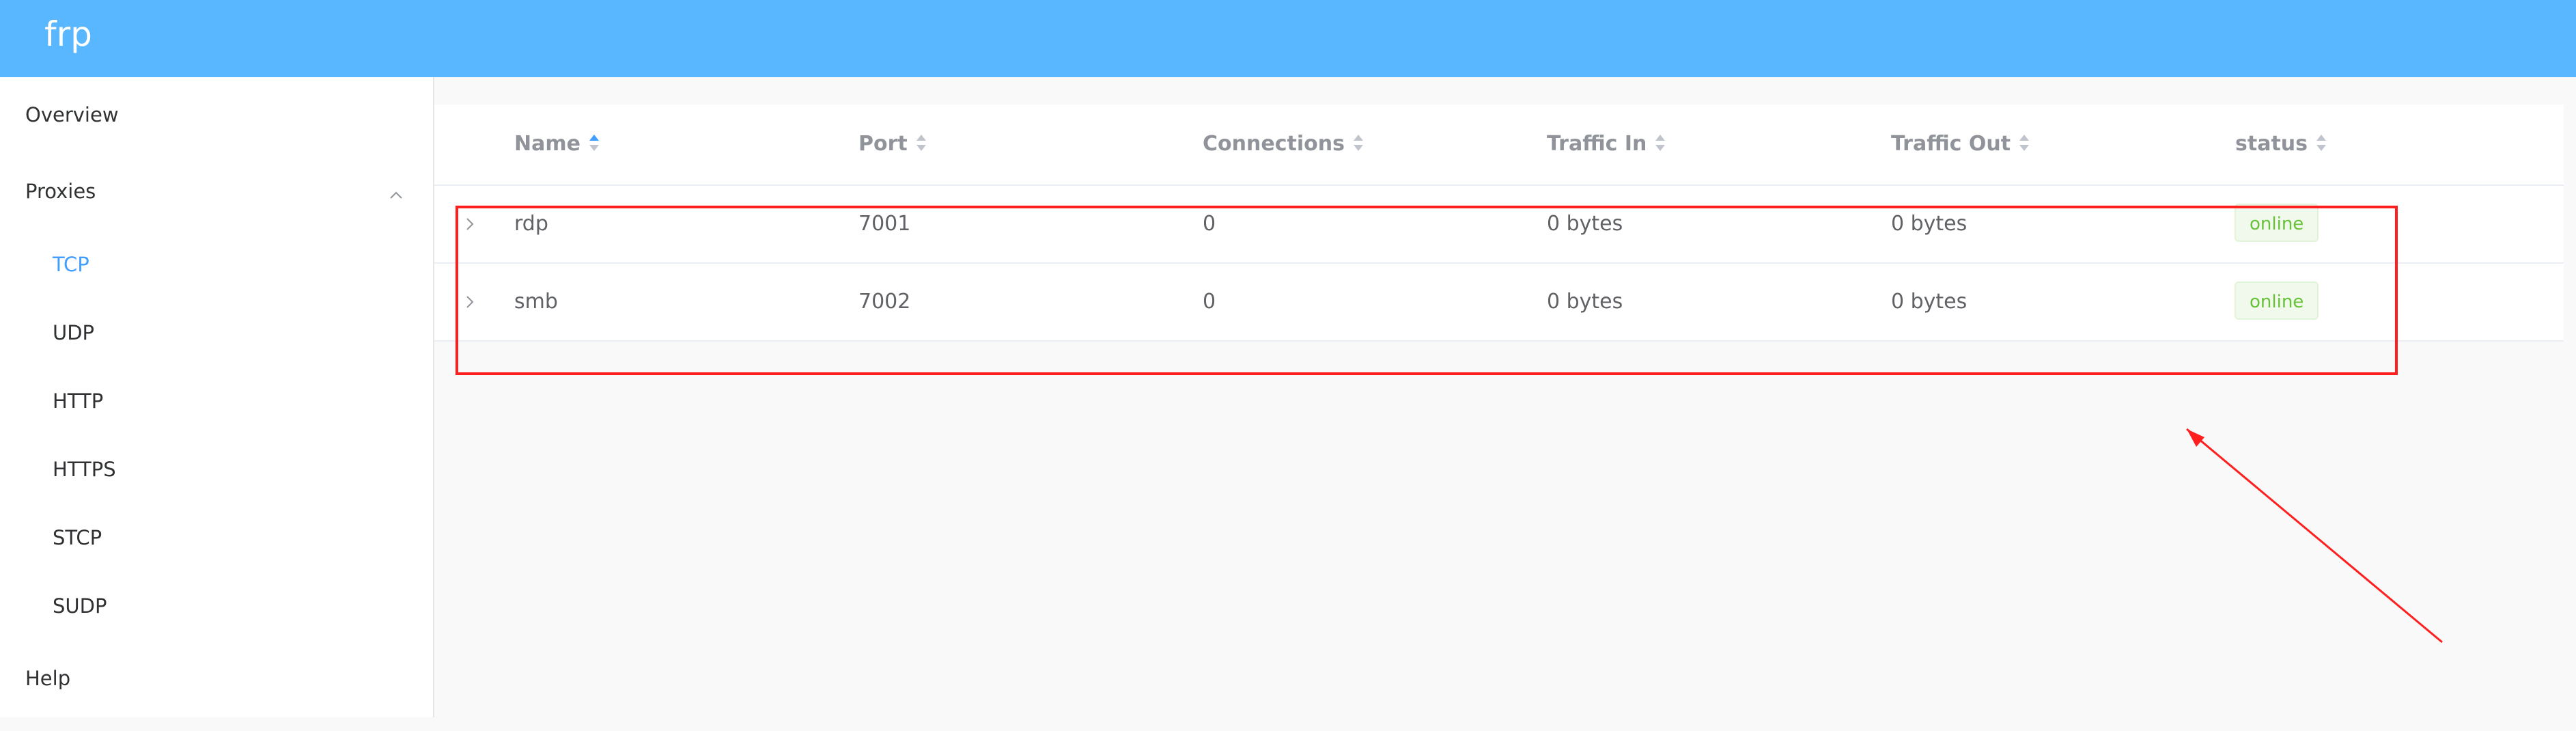 This screenshot has height=731, width=2576. I want to click on brand-logo: frp, so click(68, 34).